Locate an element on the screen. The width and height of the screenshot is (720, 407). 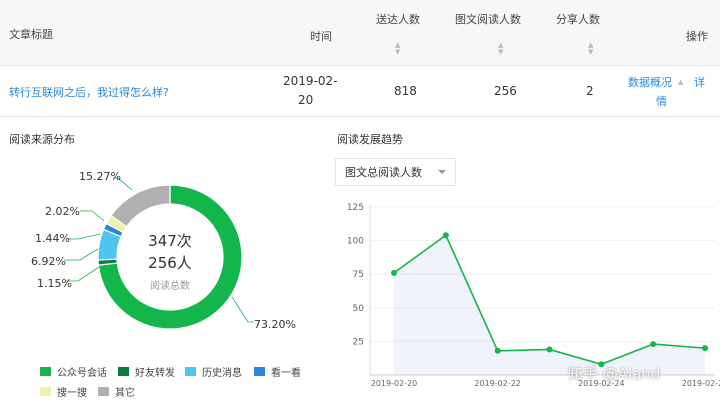
y-tick-label: 100 is located at coordinates (355, 242).